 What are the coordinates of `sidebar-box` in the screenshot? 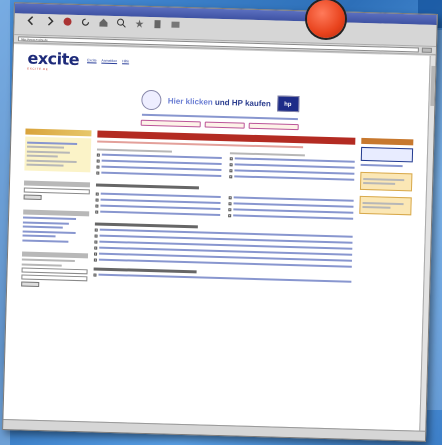 It's located at (58, 150).